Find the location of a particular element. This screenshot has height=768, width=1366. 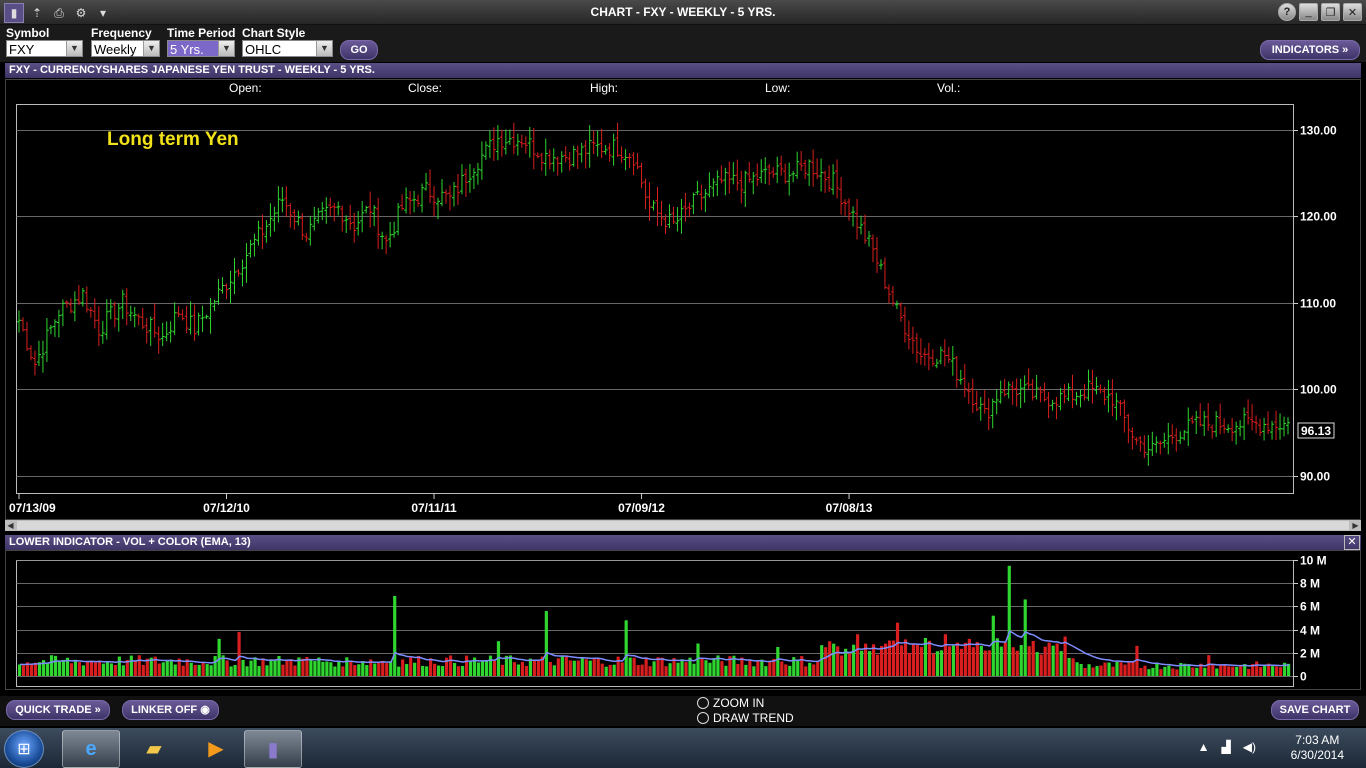

draw-trend-option: DRAW TREND is located at coordinates (745, 718).